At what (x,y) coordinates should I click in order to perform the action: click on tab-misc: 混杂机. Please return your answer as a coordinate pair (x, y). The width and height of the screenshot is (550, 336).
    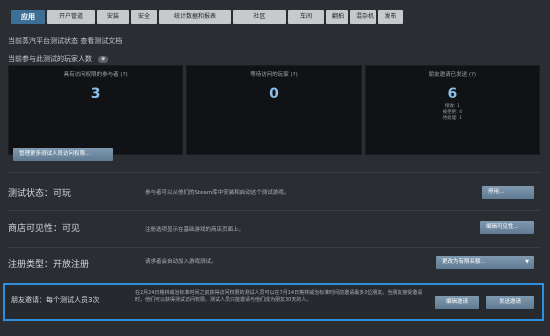
    Looking at the image, I should click on (363, 17).